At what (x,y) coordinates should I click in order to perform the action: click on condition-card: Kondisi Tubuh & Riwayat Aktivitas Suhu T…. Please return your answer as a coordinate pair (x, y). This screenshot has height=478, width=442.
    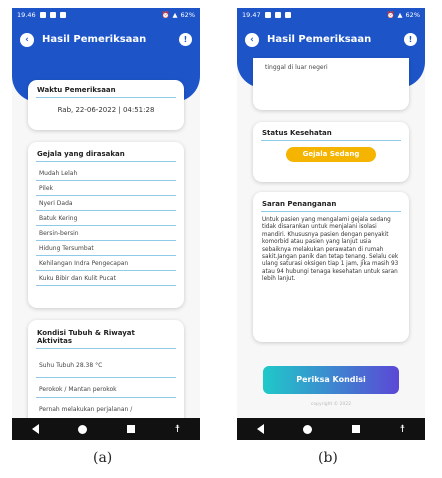
    Looking at the image, I should click on (106, 375).